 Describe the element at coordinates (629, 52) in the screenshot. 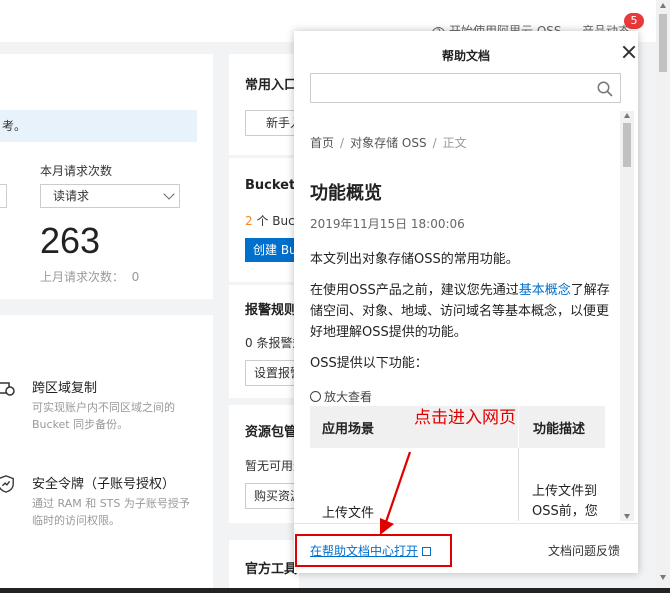

I see `close-icon` at that location.